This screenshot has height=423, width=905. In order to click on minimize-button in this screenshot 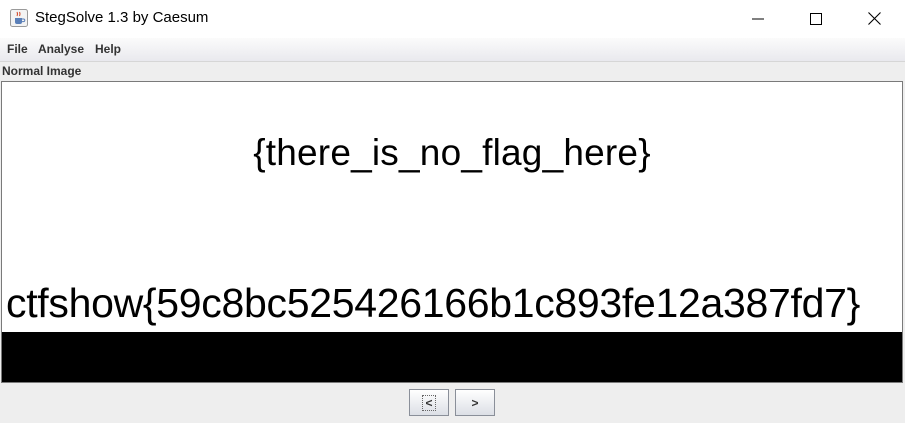, I will do `click(758, 19)`.